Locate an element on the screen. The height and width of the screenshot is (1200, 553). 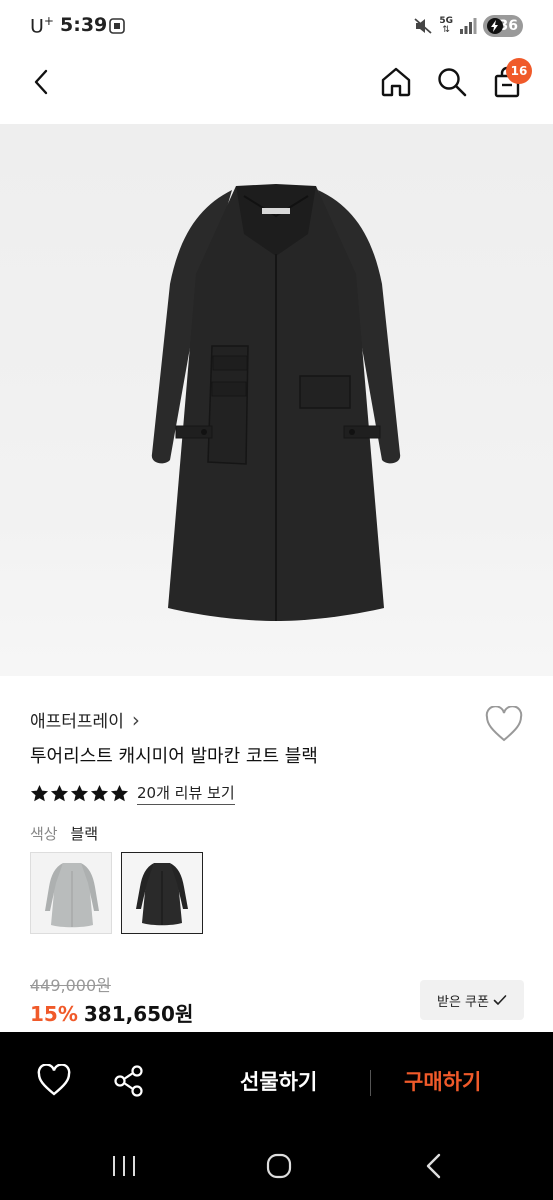
status-bar: U+ 5:39 5G ⇅ 36 is located at coordinates (276, 26).